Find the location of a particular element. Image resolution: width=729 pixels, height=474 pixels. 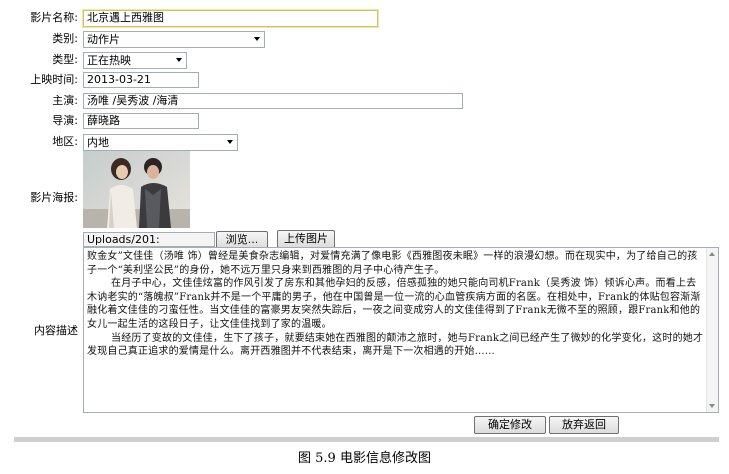

region-select: 内地 is located at coordinates (160, 142).